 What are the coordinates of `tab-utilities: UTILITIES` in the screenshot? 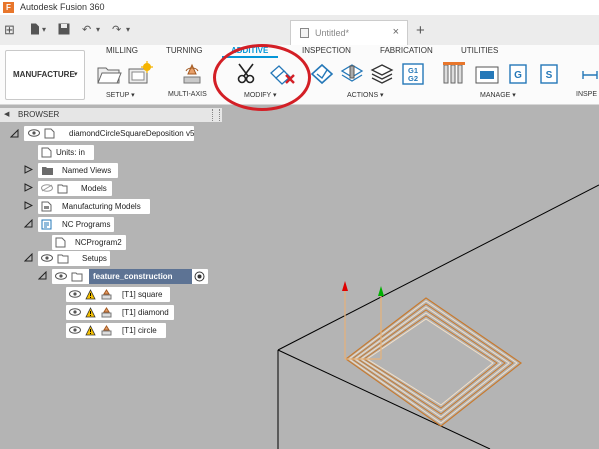 It's located at (479, 50).